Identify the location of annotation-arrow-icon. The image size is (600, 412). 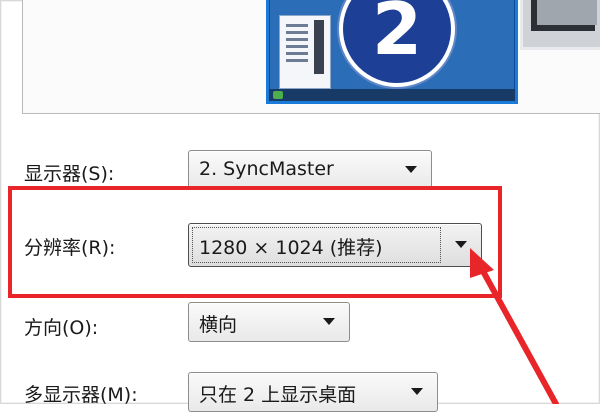
(514, 326).